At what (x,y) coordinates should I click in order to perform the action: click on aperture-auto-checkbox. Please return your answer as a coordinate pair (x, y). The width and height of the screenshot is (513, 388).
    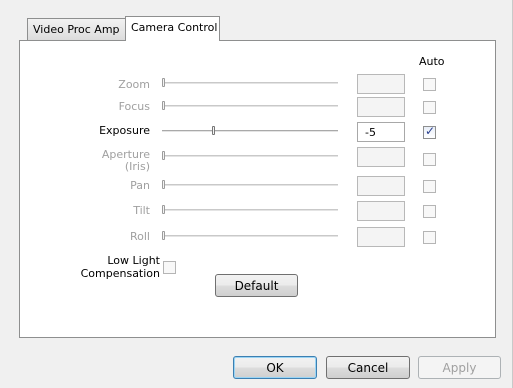
    Looking at the image, I should click on (429, 159).